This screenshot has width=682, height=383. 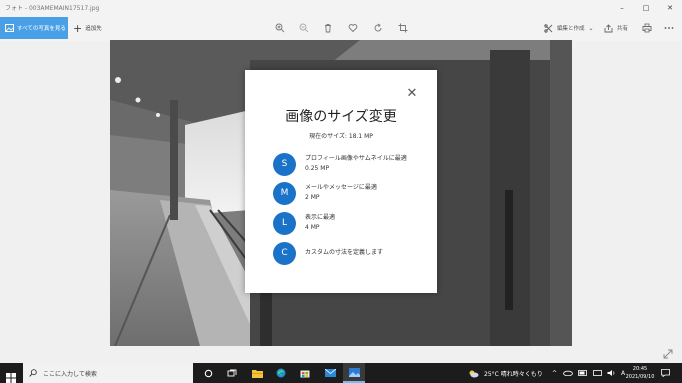 I want to click on size-badge: M, so click(x=284, y=193).